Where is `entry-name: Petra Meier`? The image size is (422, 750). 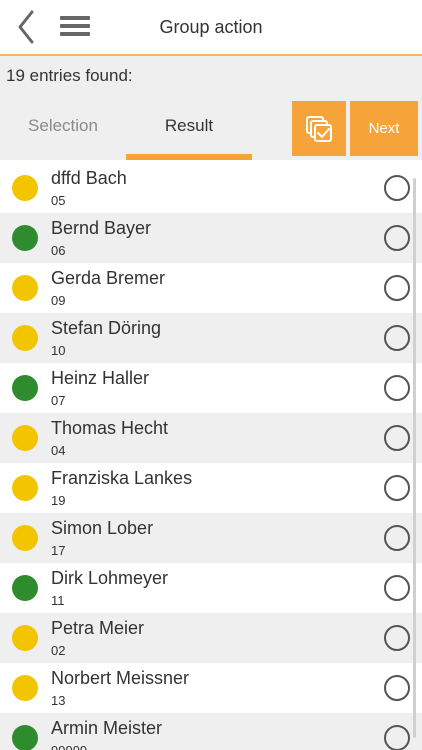
entry-name: Petra Meier is located at coordinates (98, 628).